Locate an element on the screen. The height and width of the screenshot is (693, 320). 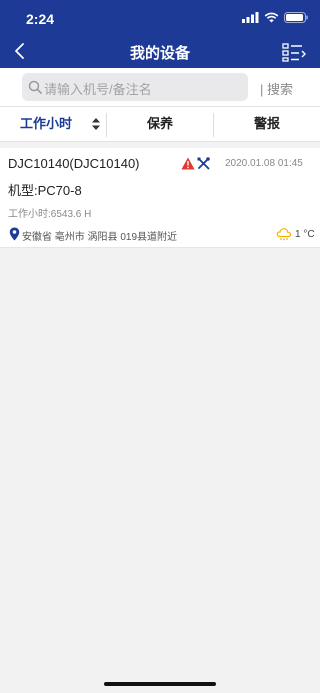
status-icons is located at coordinates (275, 17).